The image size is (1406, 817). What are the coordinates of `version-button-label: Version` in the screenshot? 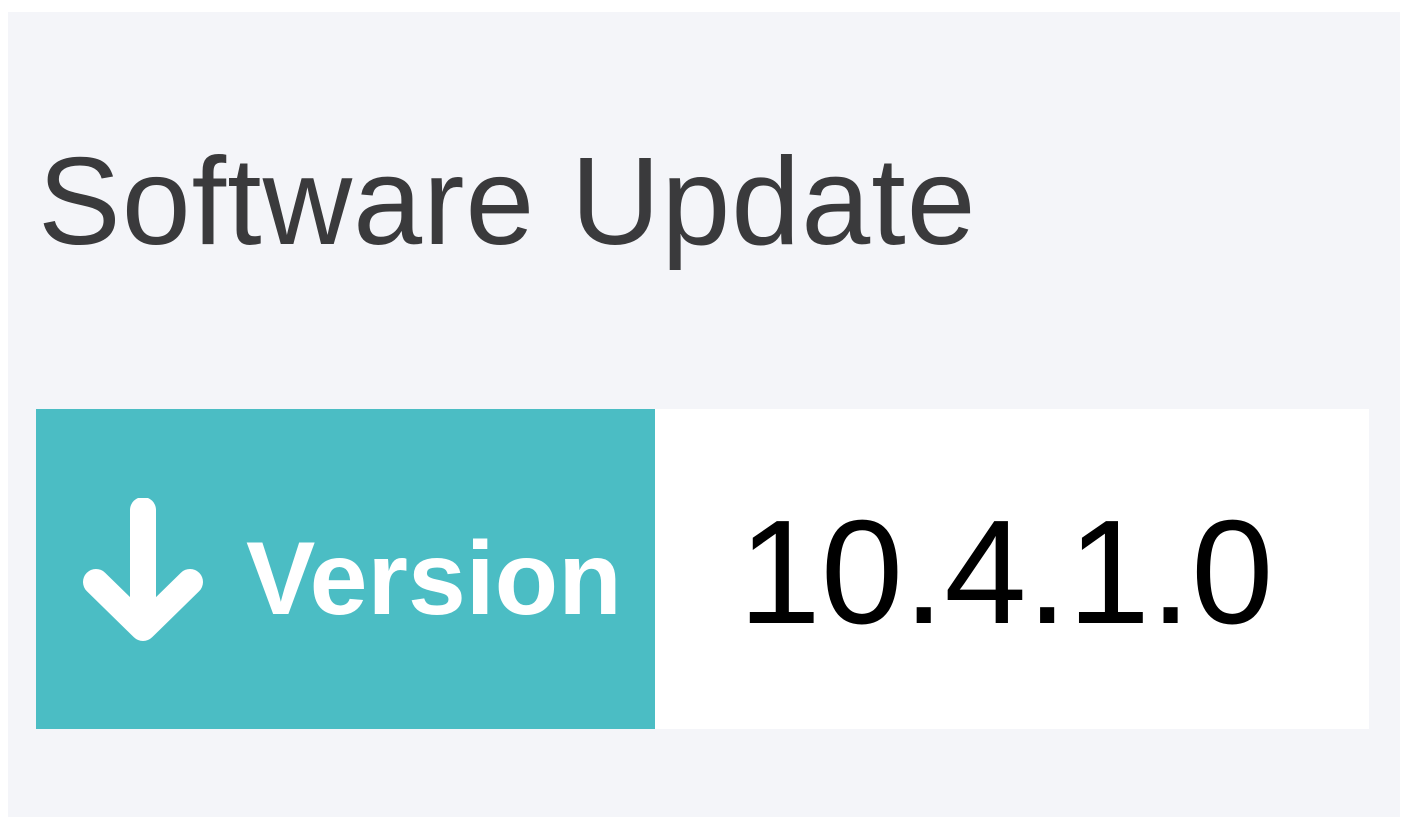 It's located at (434, 579).